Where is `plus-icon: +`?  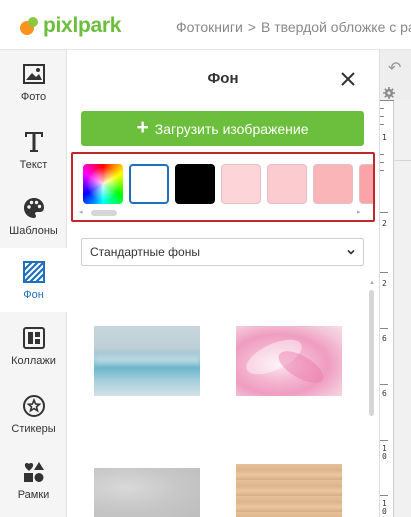 plus-icon: + is located at coordinates (142, 127).